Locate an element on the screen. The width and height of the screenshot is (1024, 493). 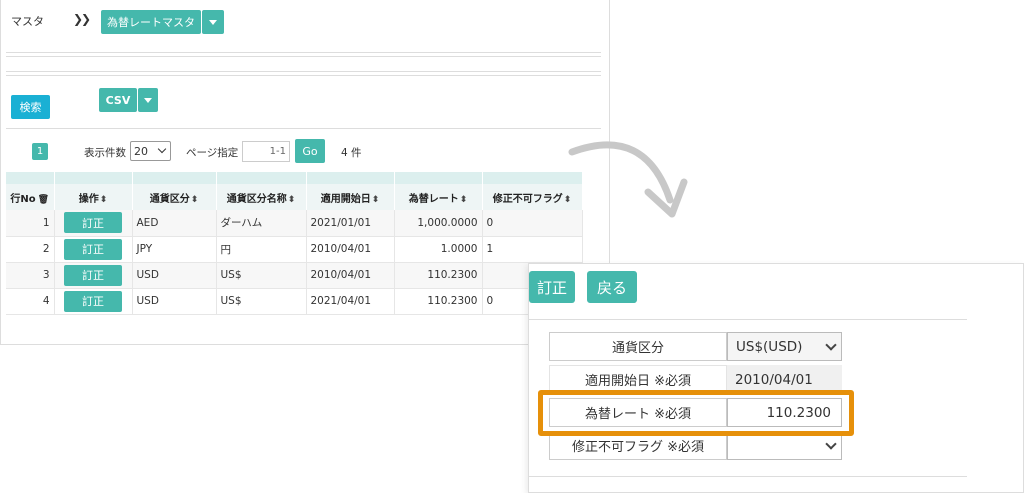
column-header-action: 操作⬍ is located at coordinates (93, 197).